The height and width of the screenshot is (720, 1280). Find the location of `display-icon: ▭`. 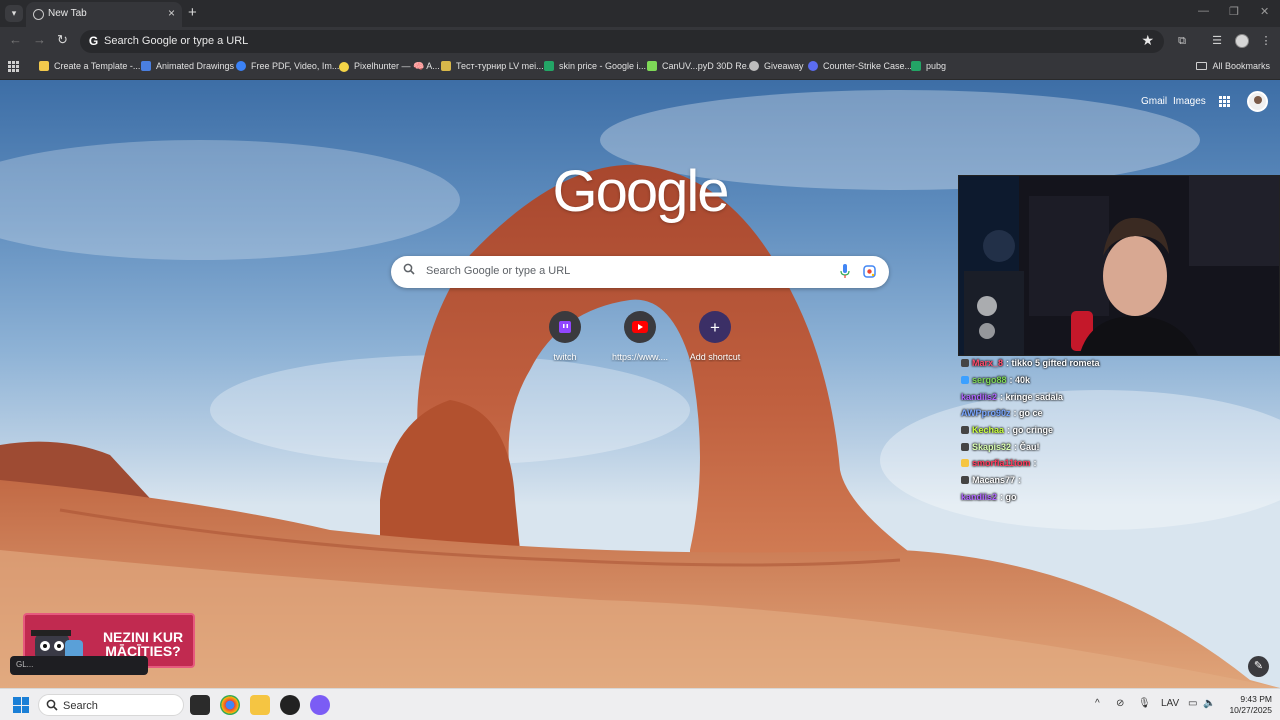

display-icon: ▭ is located at coordinates (1192, 703).